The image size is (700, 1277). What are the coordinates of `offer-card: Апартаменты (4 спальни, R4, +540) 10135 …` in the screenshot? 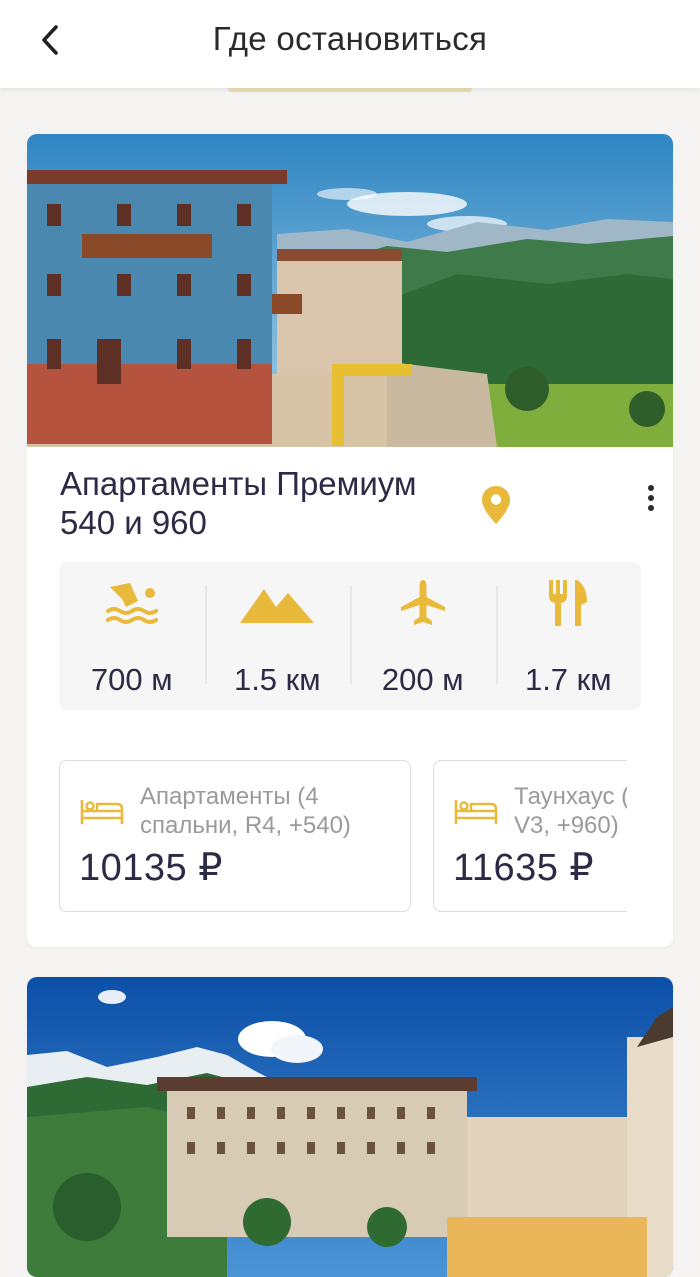 It's located at (235, 836).